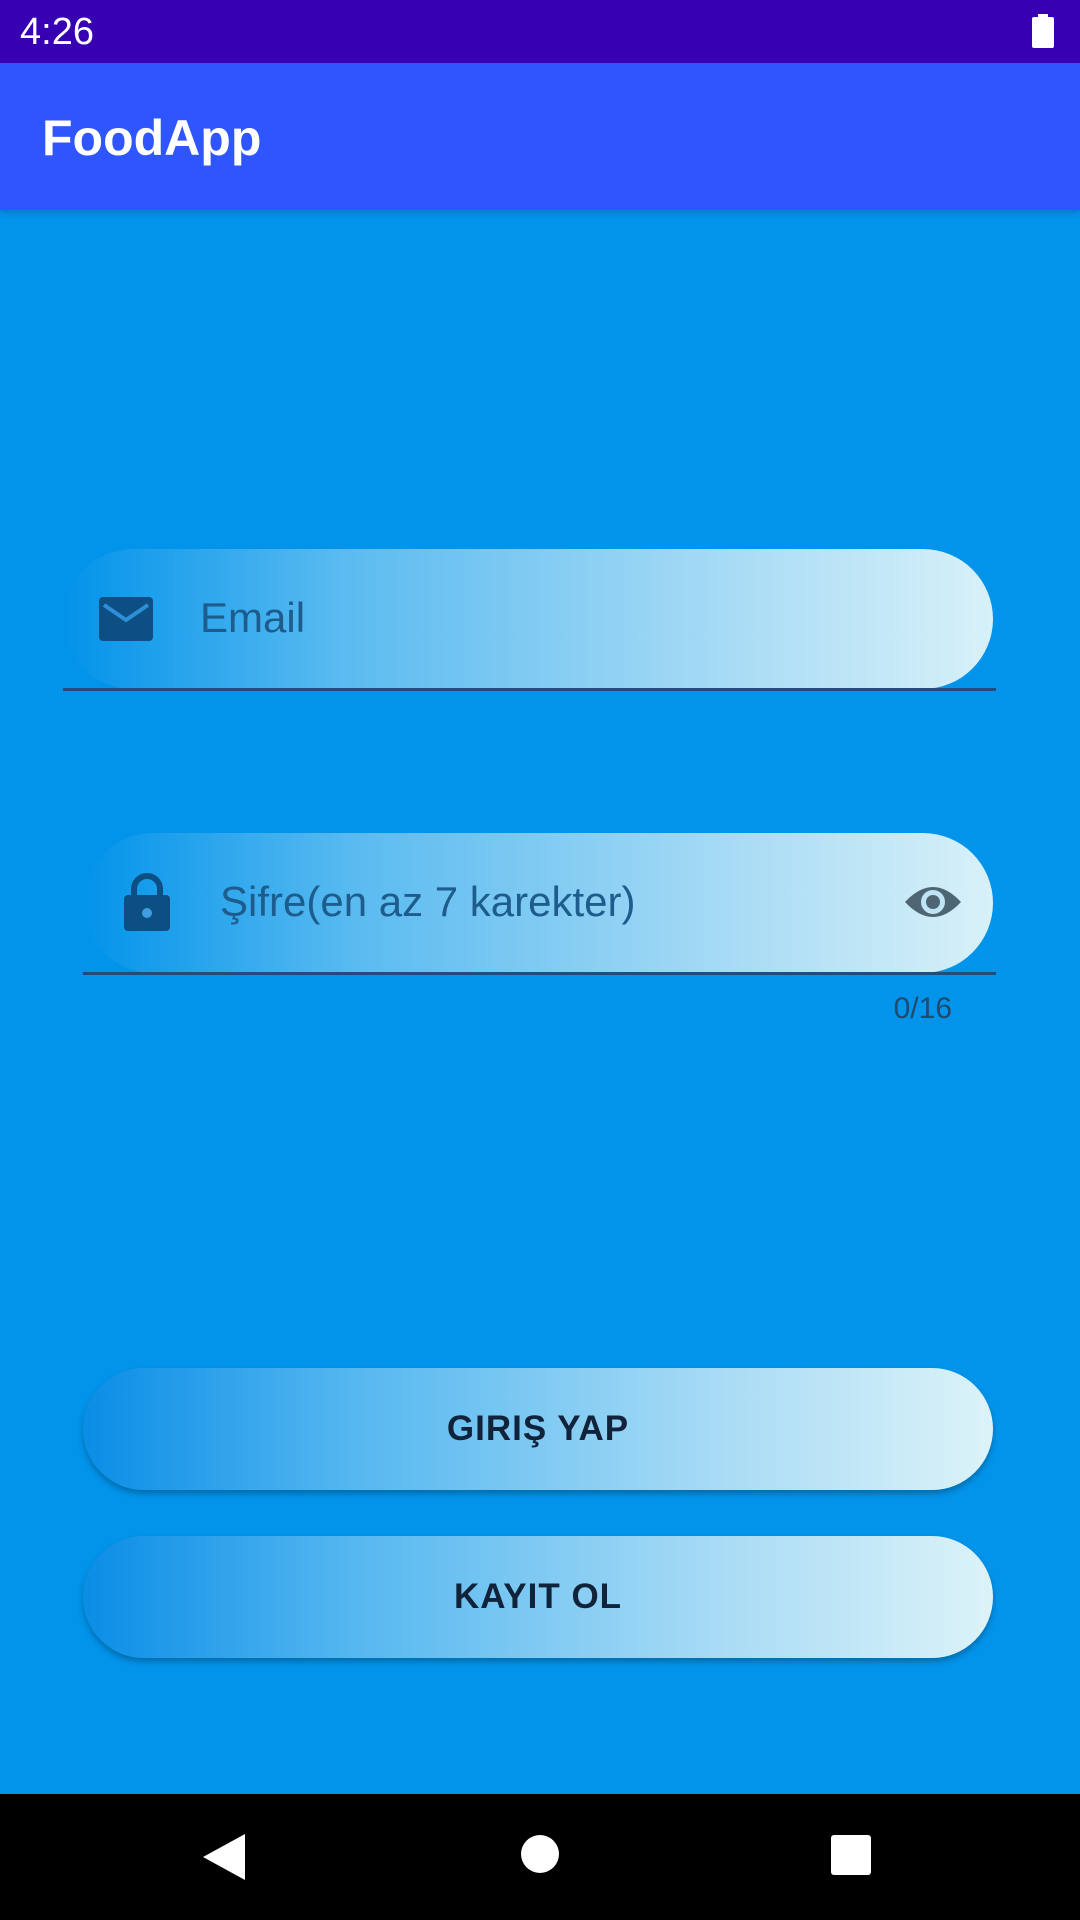 The width and height of the screenshot is (1080, 1920). What do you see at coordinates (540, 31) in the screenshot?
I see `status-bar: 4:26` at bounding box center [540, 31].